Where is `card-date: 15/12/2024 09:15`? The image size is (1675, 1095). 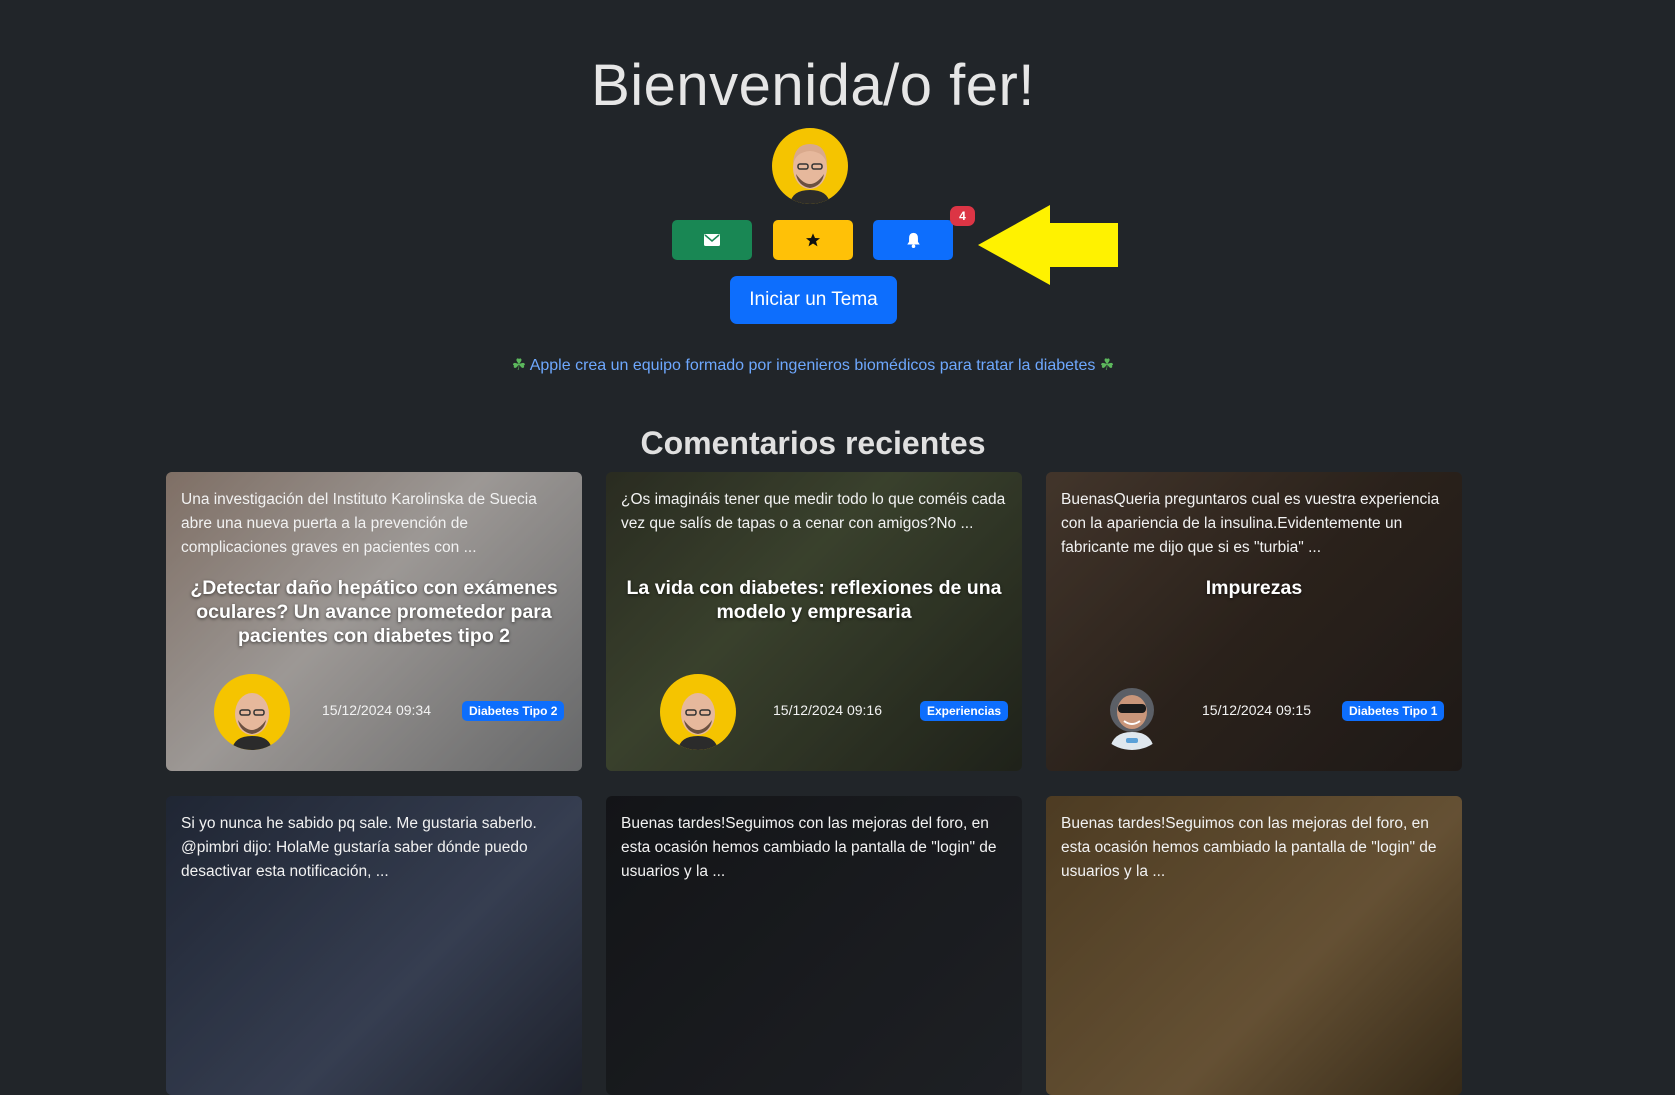
card-date: 15/12/2024 09:15 is located at coordinates (1256, 710).